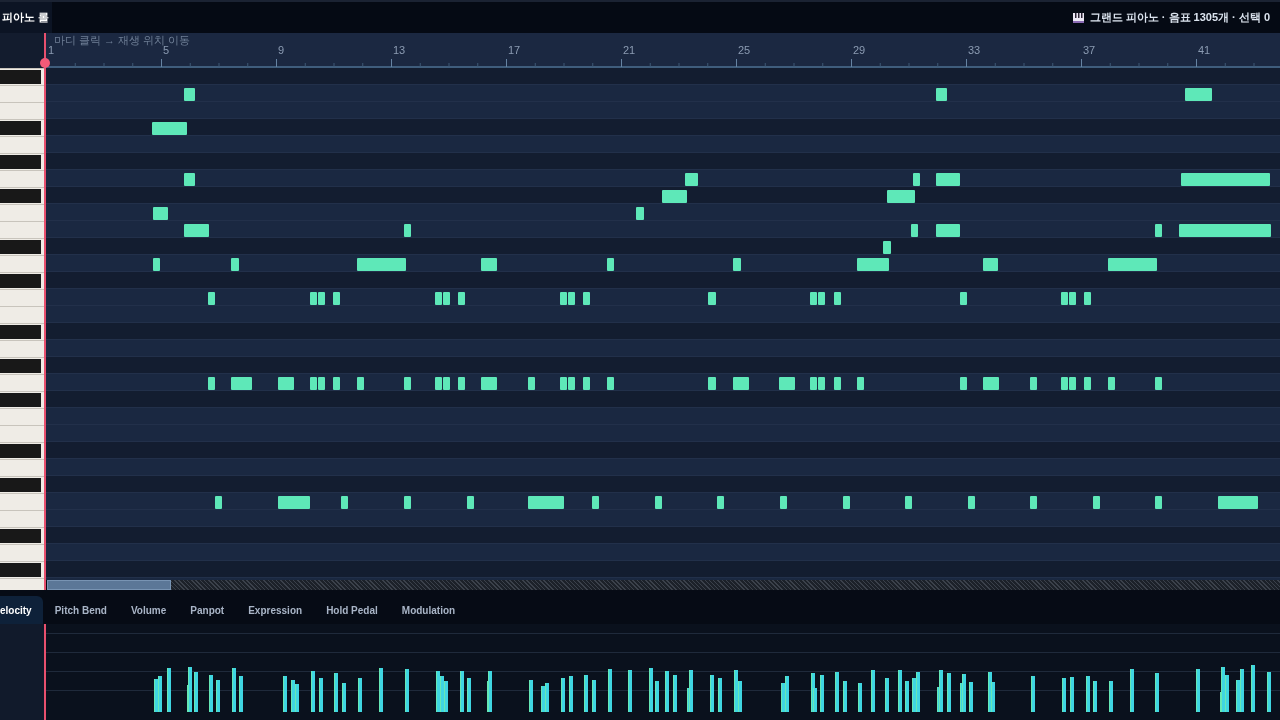 Image resolution: width=1280 pixels, height=720 pixels. Describe the element at coordinates (514, 50) in the screenshot. I see `bar-number: 17` at that location.